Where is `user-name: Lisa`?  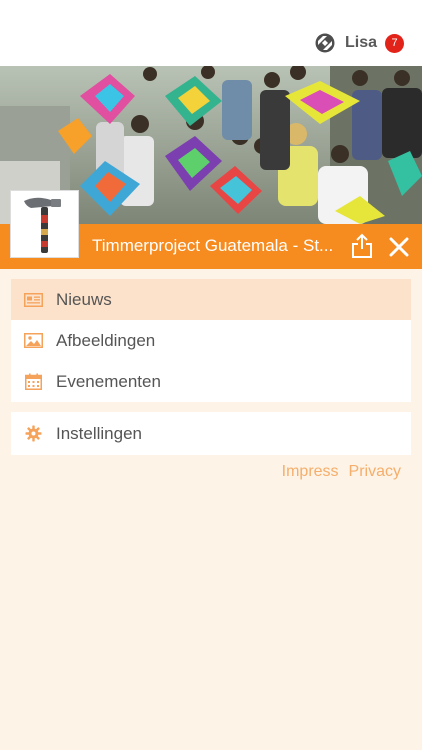
user-name: Lisa is located at coordinates (361, 43).